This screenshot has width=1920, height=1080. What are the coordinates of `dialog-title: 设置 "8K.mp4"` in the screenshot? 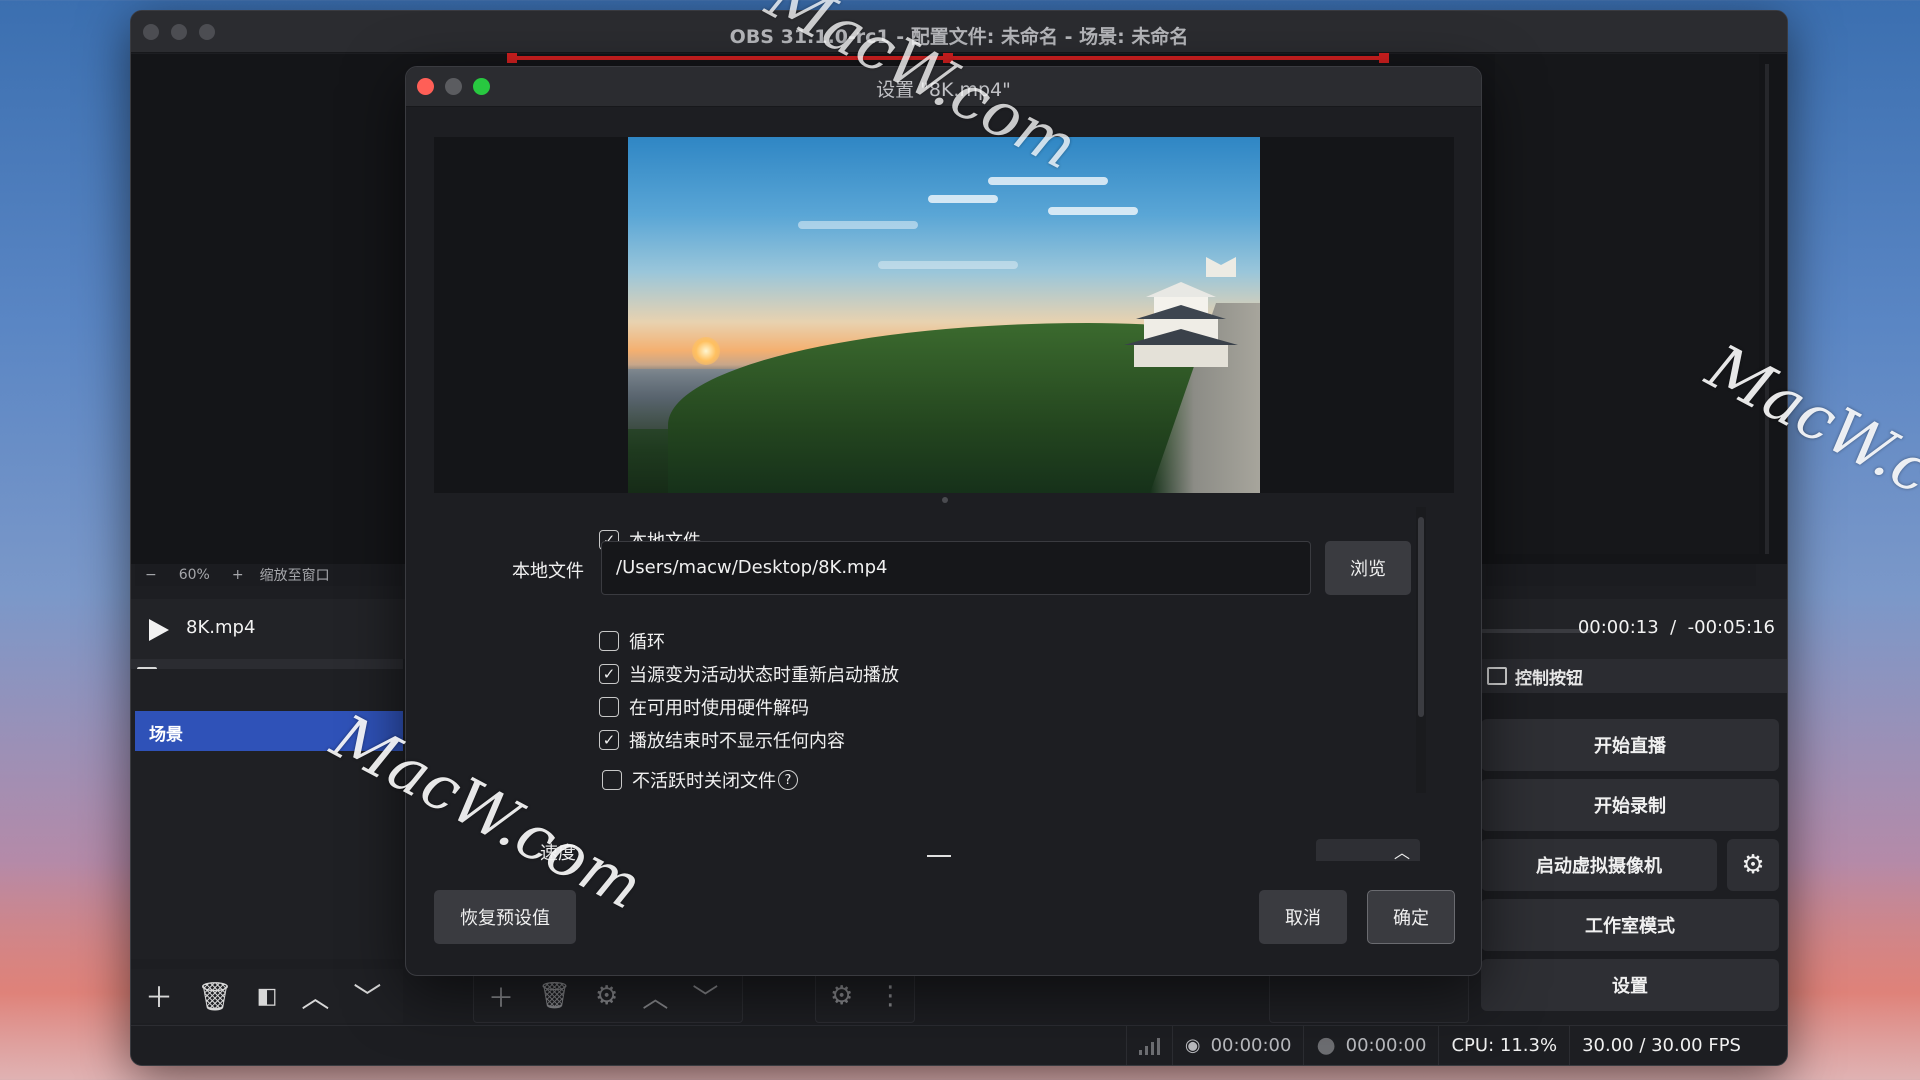 It's located at (943, 90).